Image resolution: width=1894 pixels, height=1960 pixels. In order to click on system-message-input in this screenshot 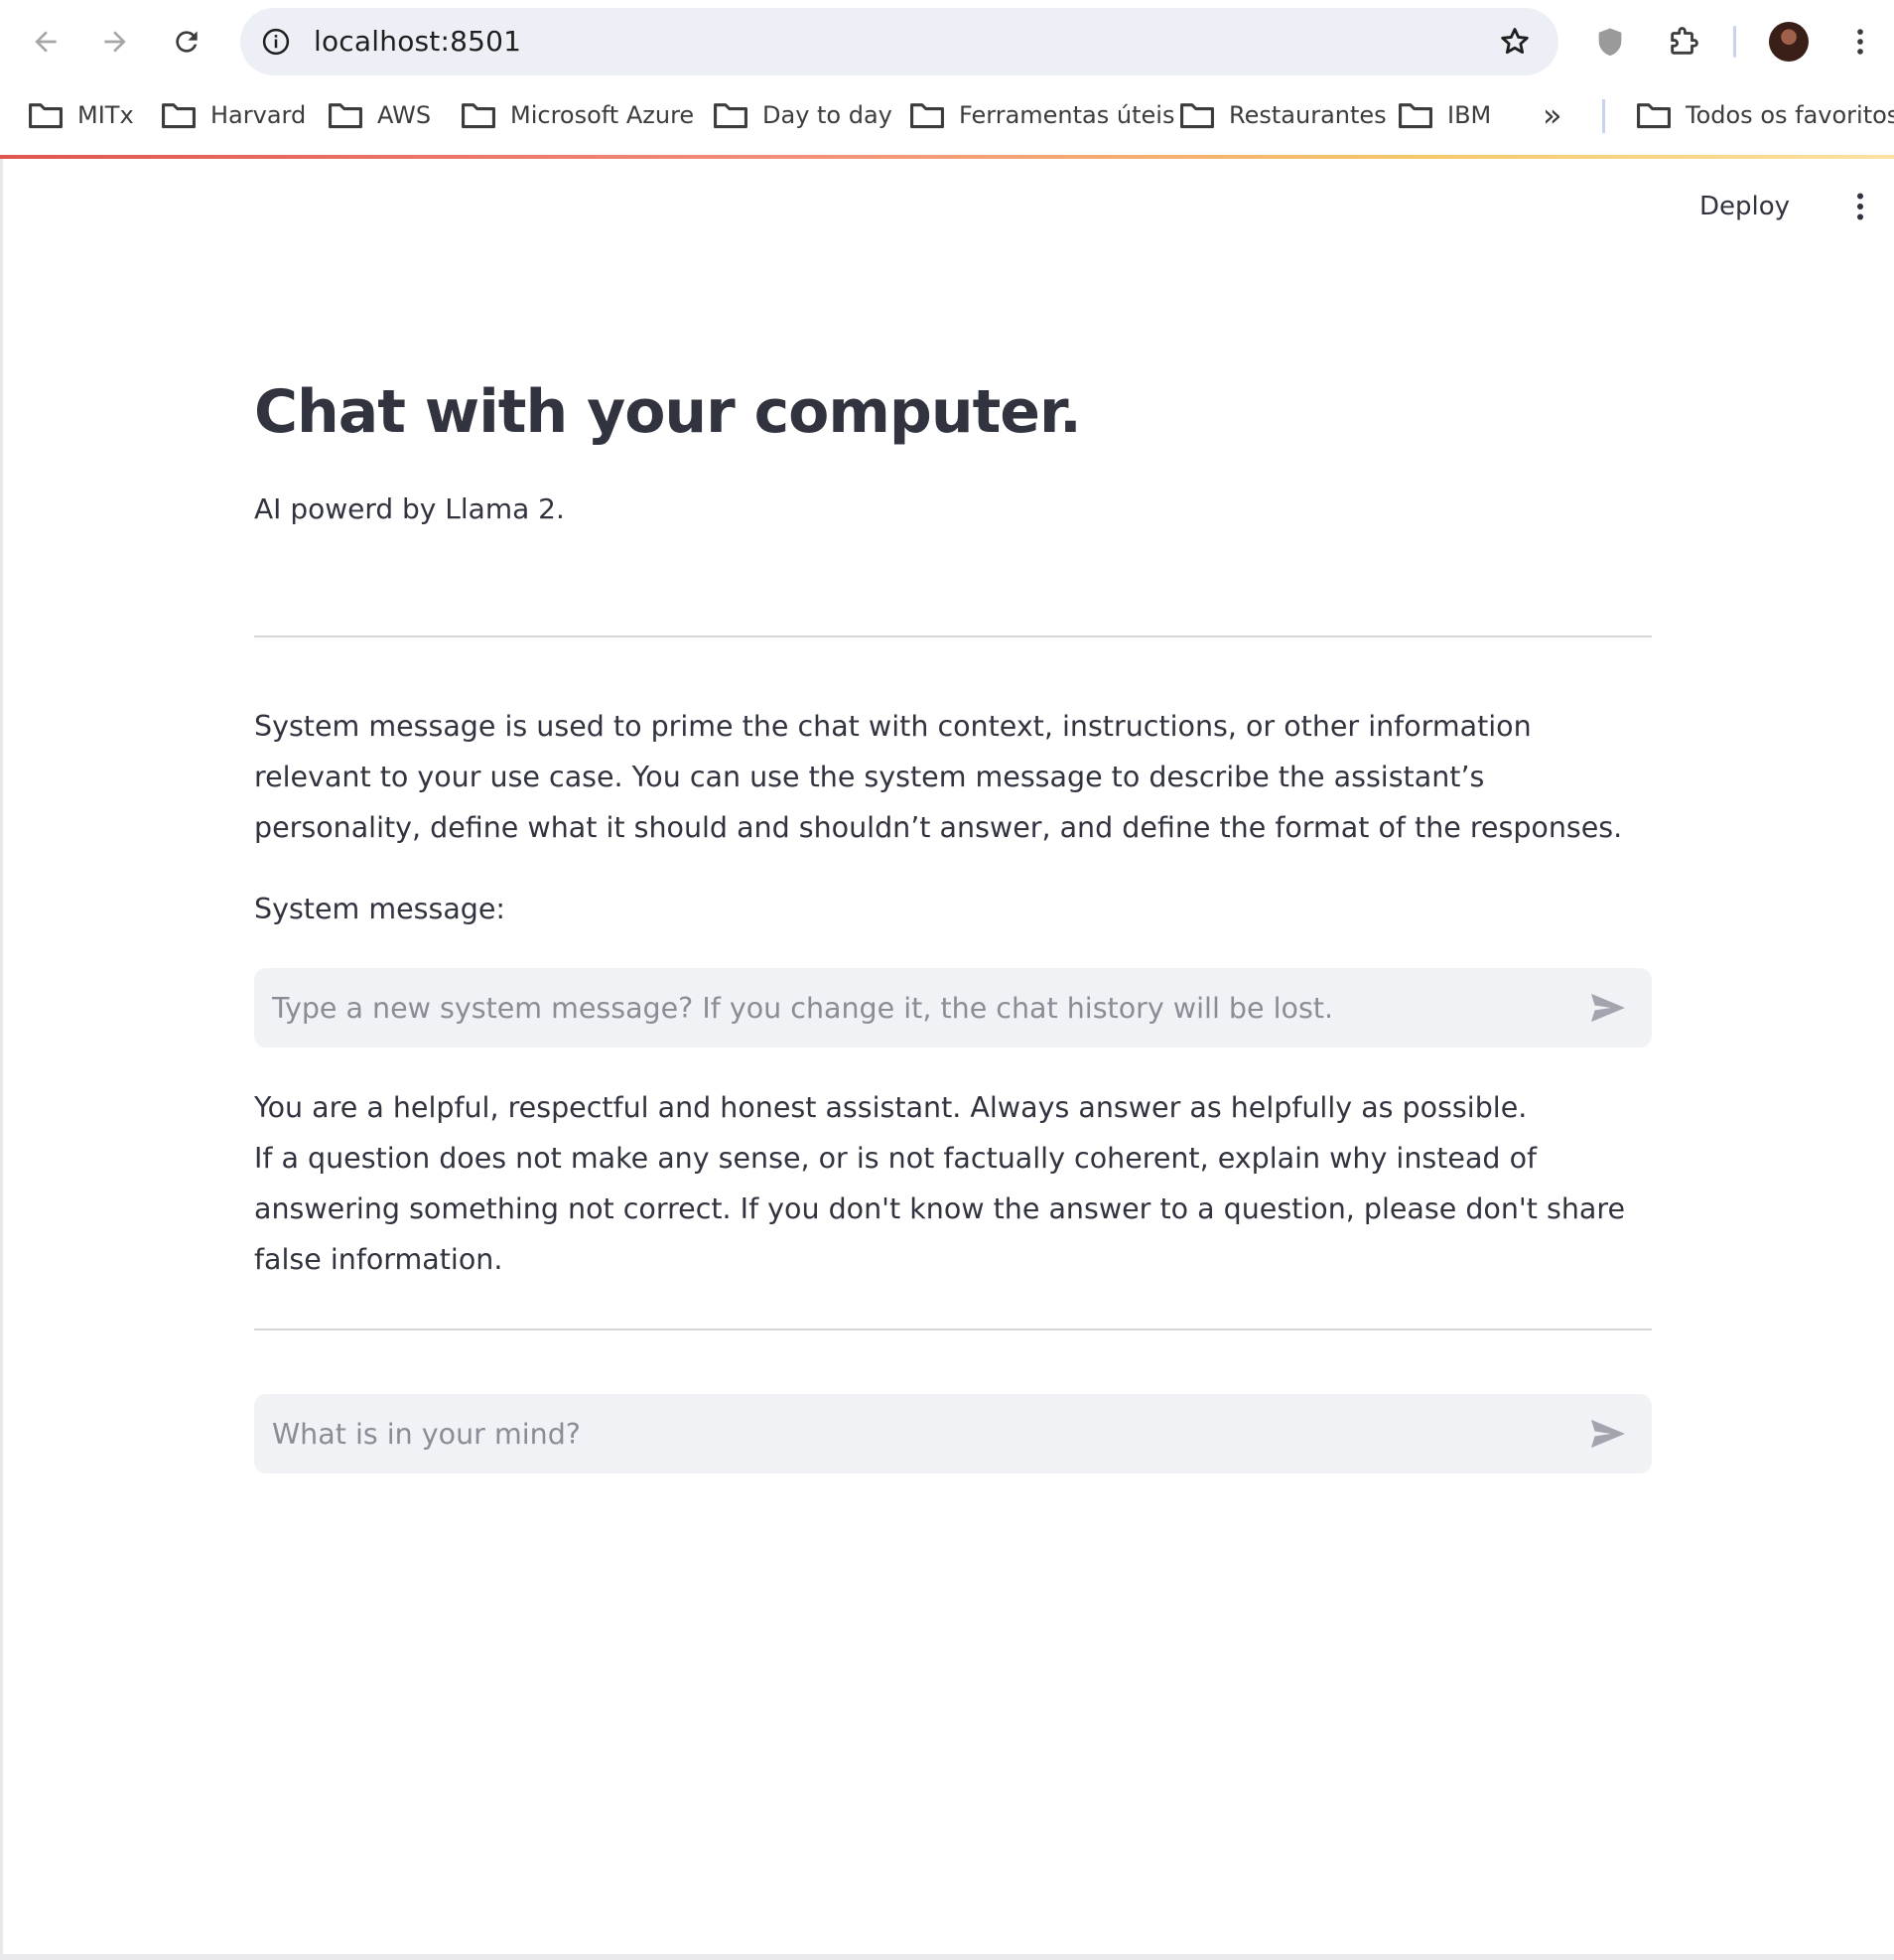, I will do `click(917, 1008)`.